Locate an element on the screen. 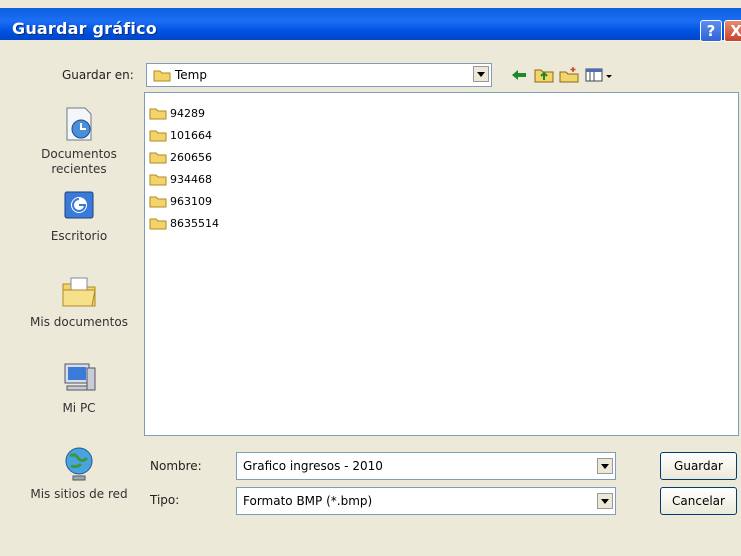  back-icon is located at coordinates (519, 75).